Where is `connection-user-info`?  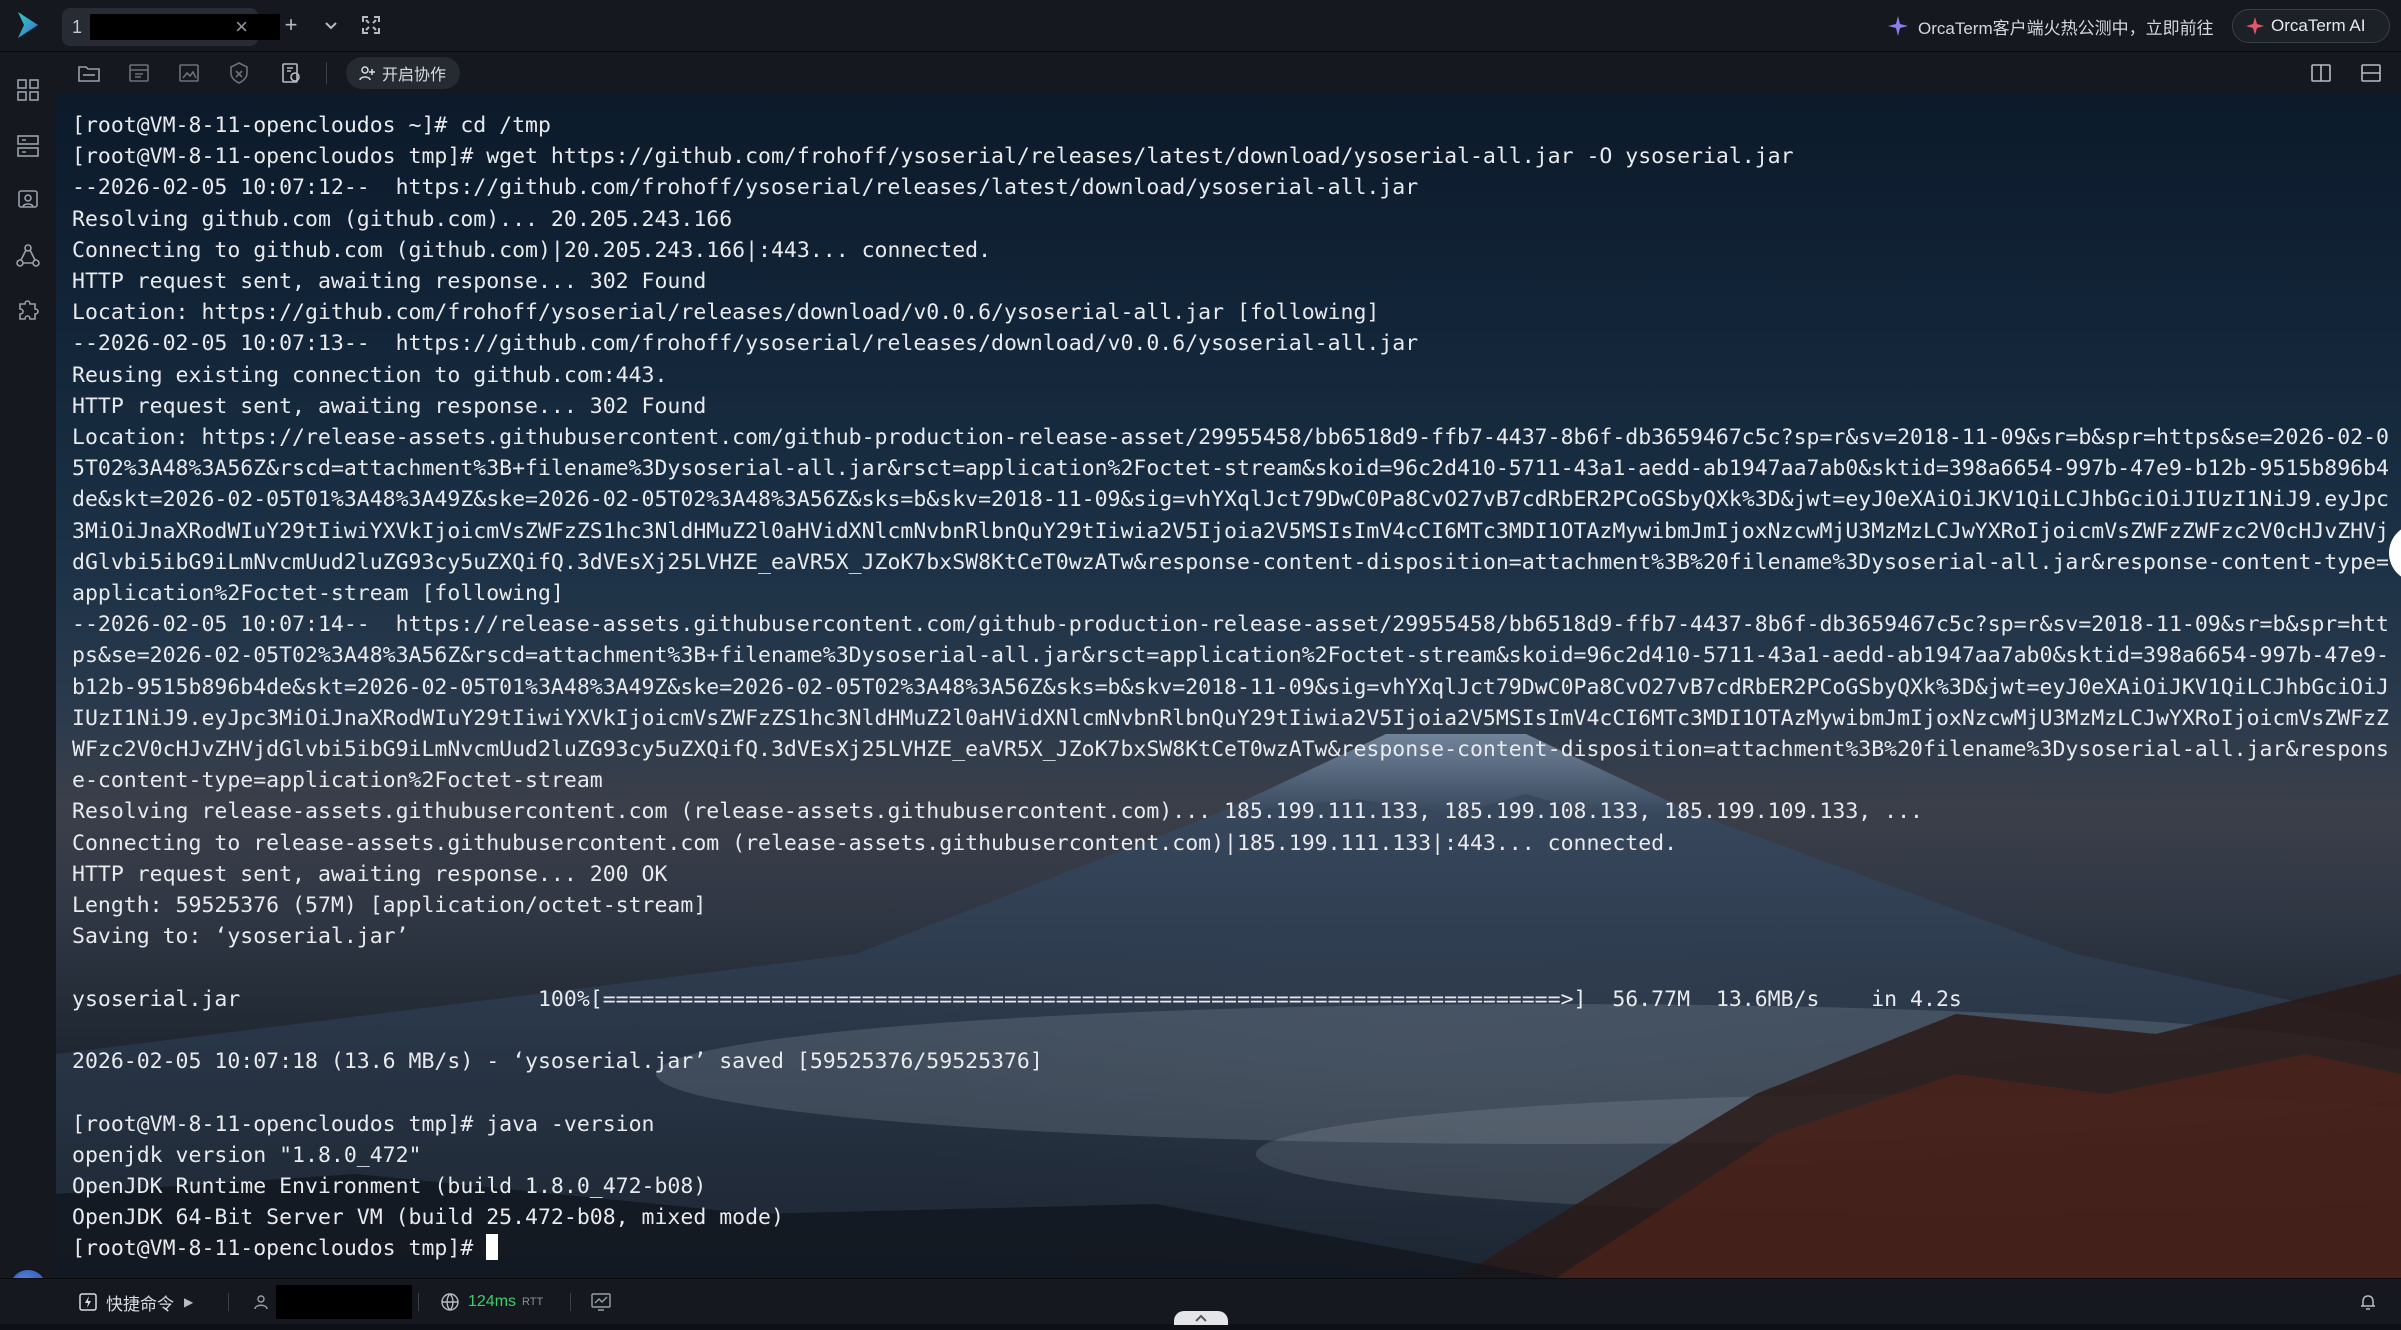
connection-user-info is located at coordinates (332, 1302).